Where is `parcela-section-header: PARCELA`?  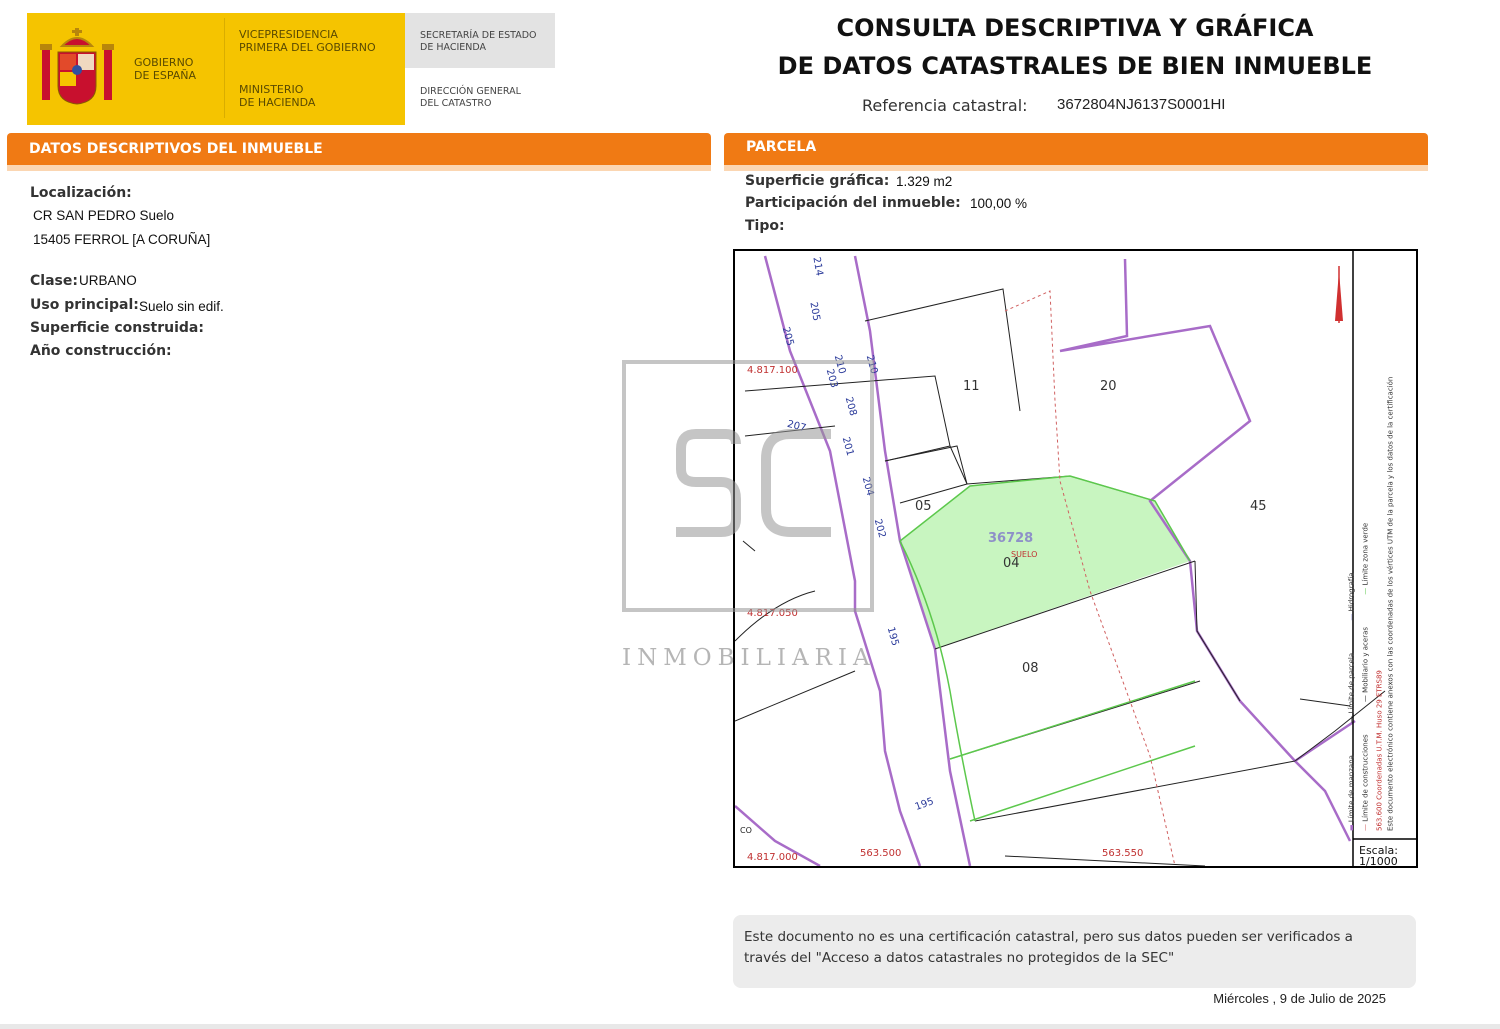
parcela-section-header: PARCELA is located at coordinates (1076, 149).